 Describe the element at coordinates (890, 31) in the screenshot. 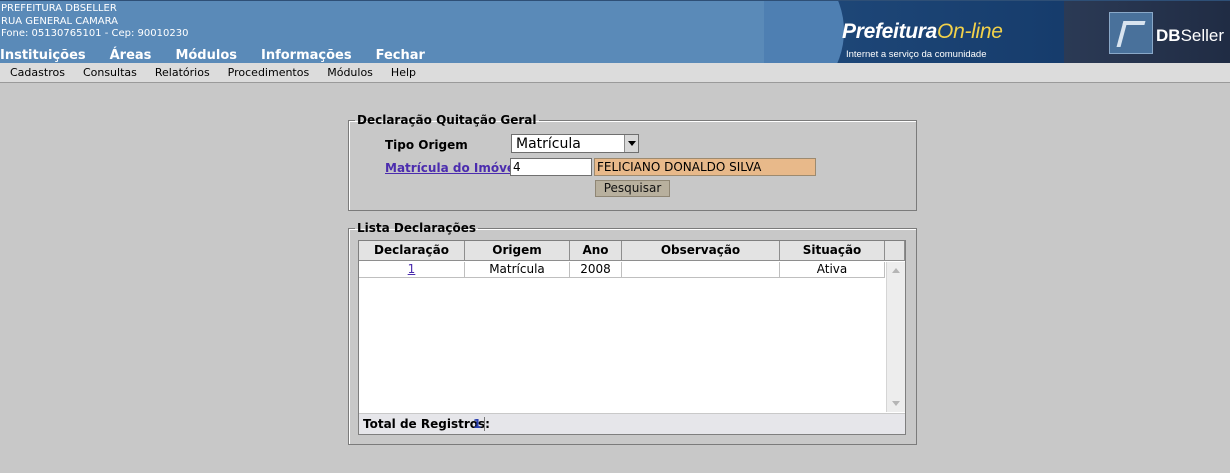

I see `banner-title-main: Prefeitura` at that location.